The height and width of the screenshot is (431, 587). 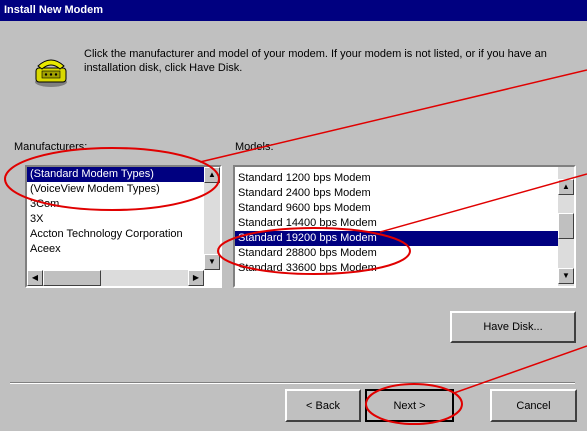 I want to click on manufacturers-label: Manufacturers:, so click(x=51, y=147).